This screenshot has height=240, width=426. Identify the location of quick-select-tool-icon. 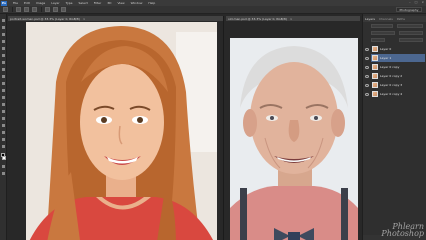
(3, 41).